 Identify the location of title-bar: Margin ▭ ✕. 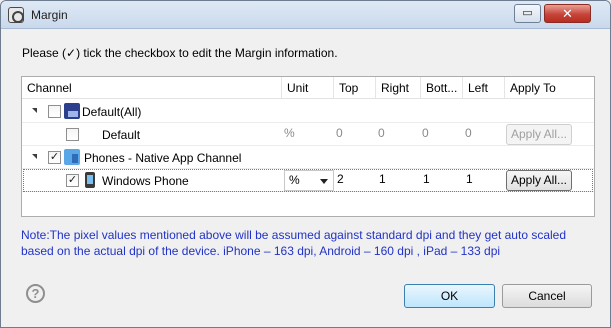
(305, 15).